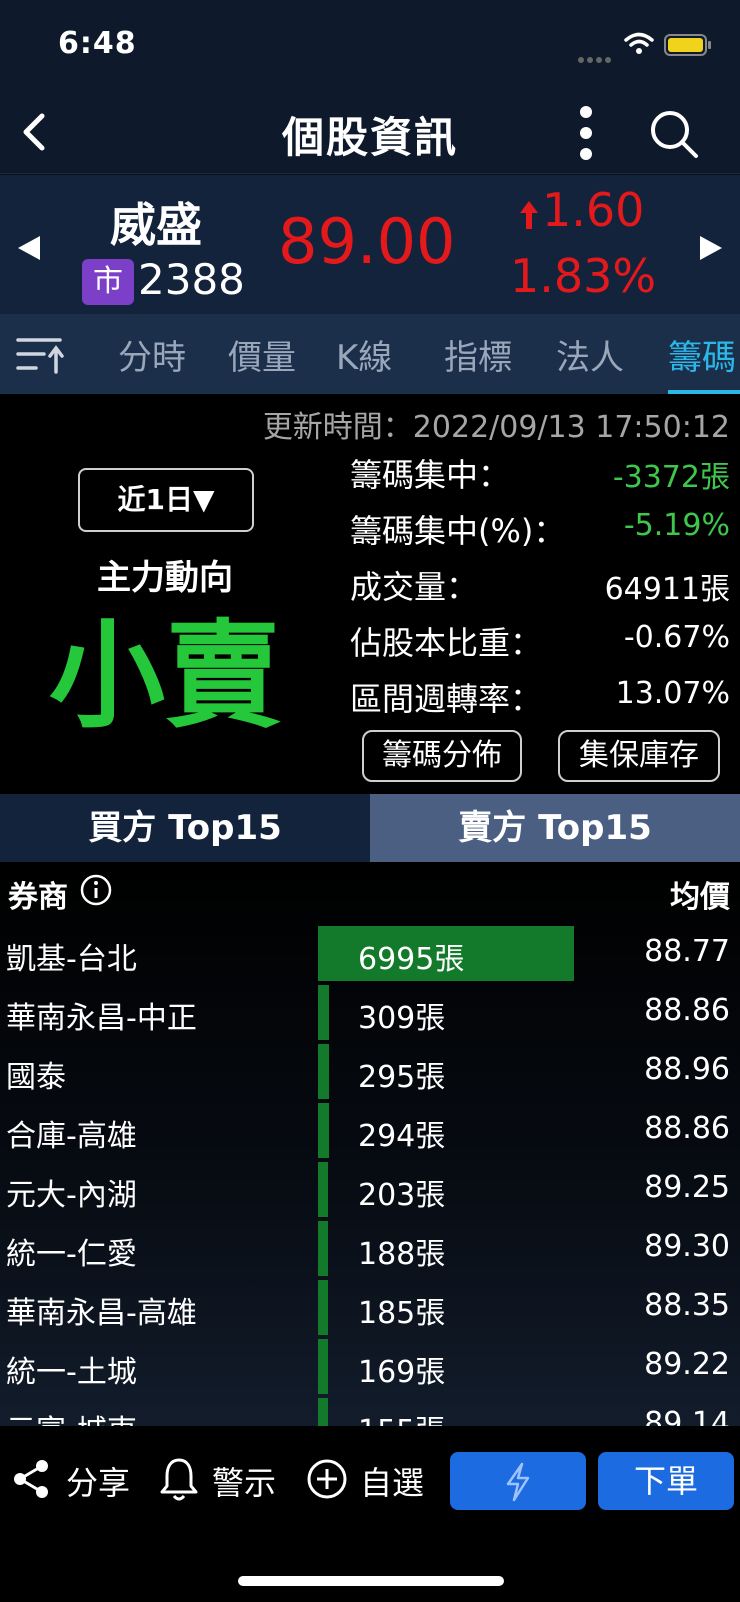  What do you see at coordinates (364, 354) in the screenshot?
I see `tab-k-line: K線` at bounding box center [364, 354].